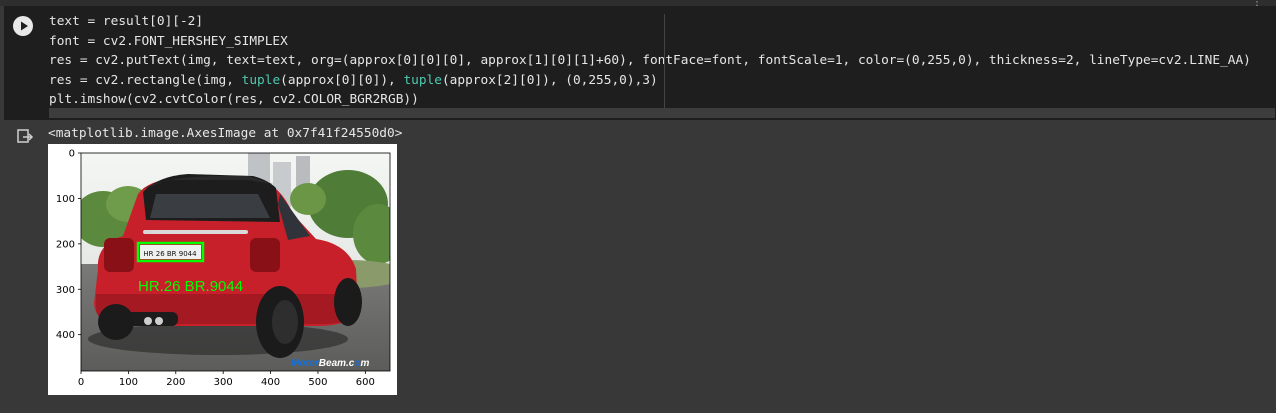 This screenshot has width=1276, height=413. I want to click on x-tick-label: 100, so click(128, 382).